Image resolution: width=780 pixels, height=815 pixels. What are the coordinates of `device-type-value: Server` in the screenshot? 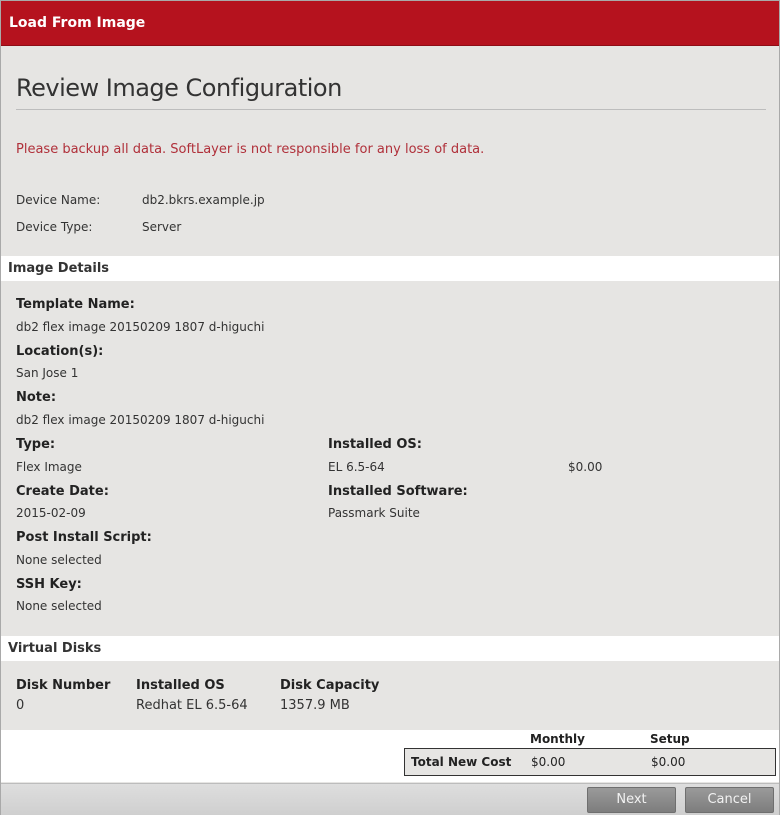 It's located at (162, 227).